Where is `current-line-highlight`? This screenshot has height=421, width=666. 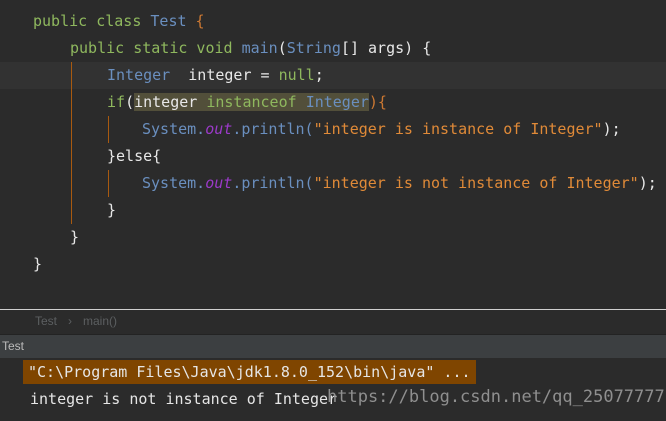 current-line-highlight is located at coordinates (333, 75).